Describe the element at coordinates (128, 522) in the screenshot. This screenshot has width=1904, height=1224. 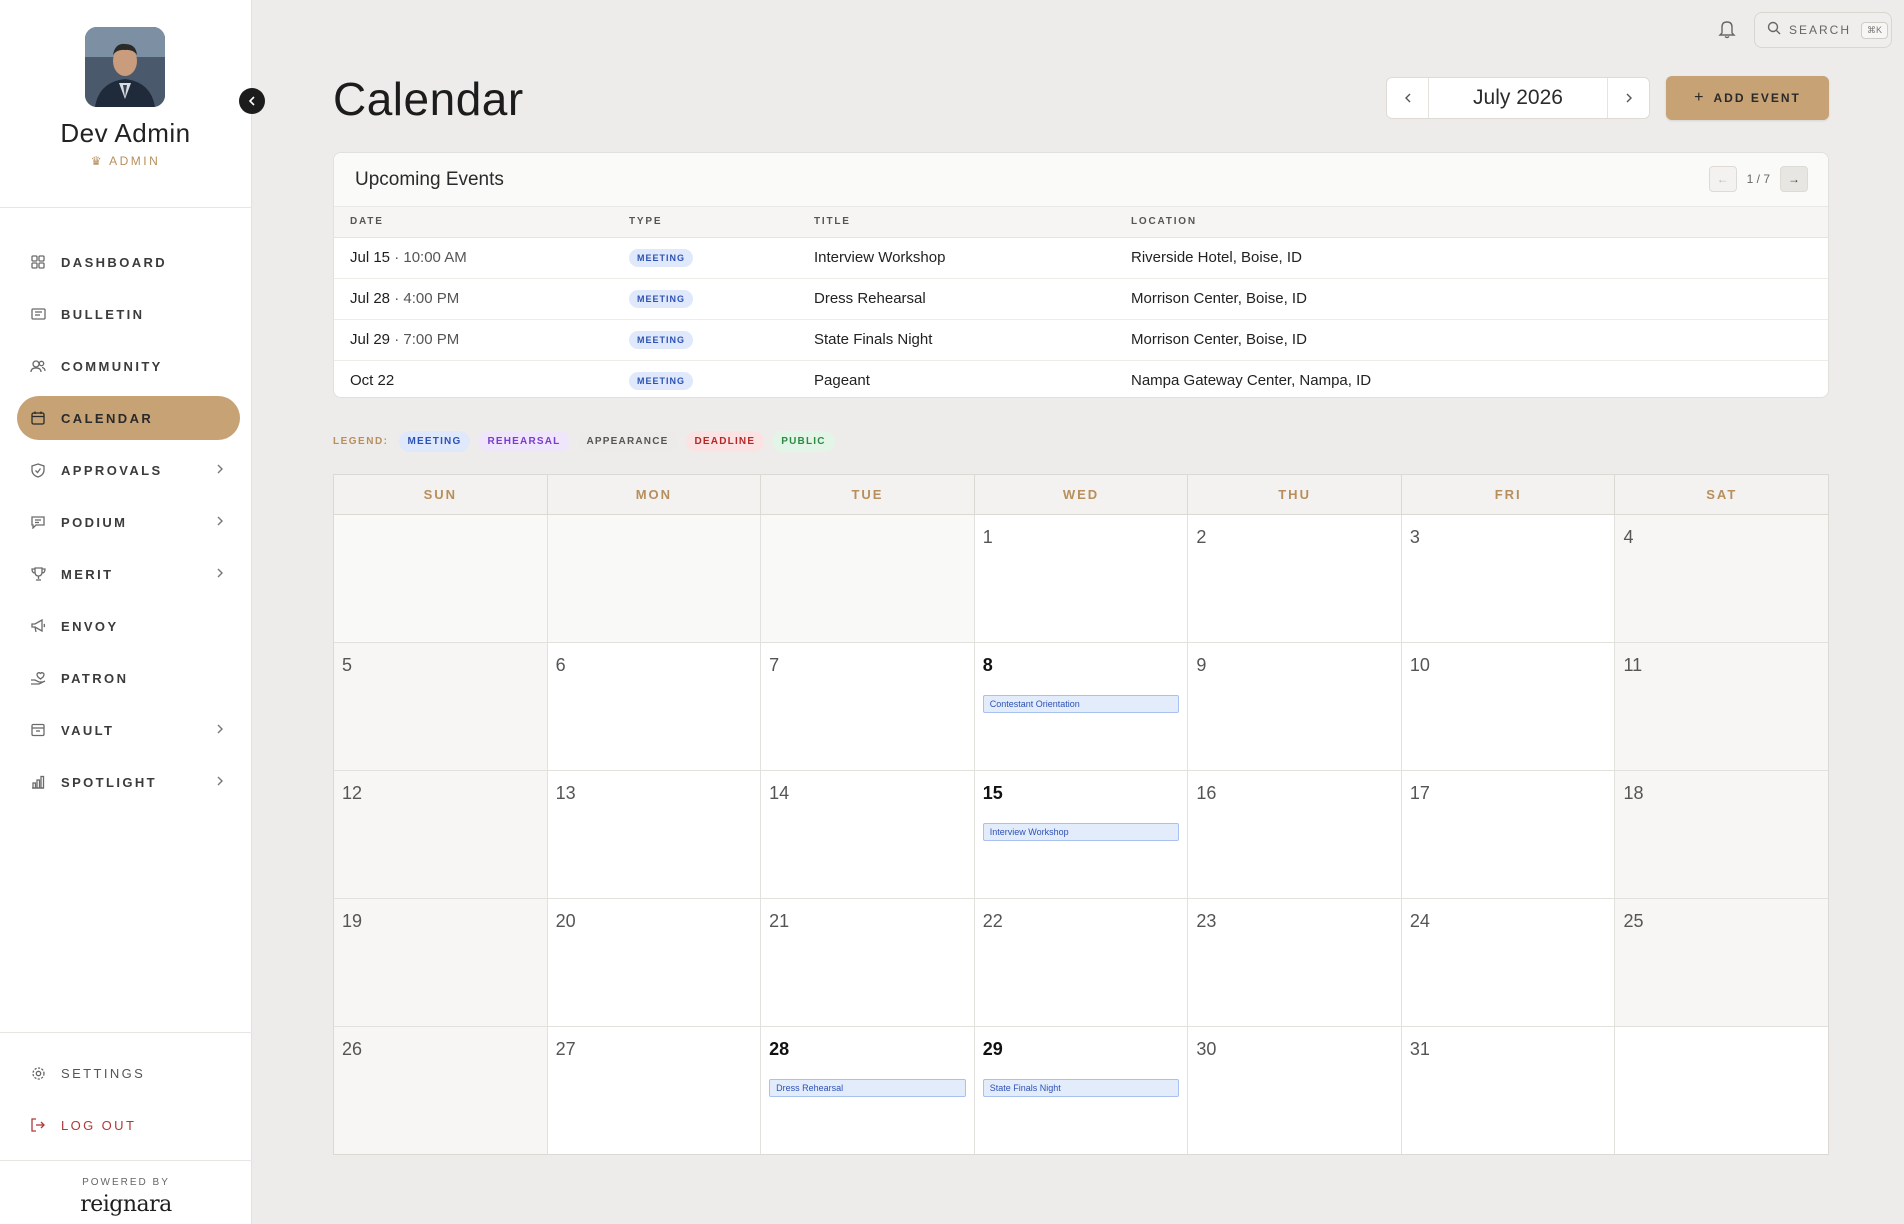
I see `sidebar-item-podium: PODIUM` at that location.